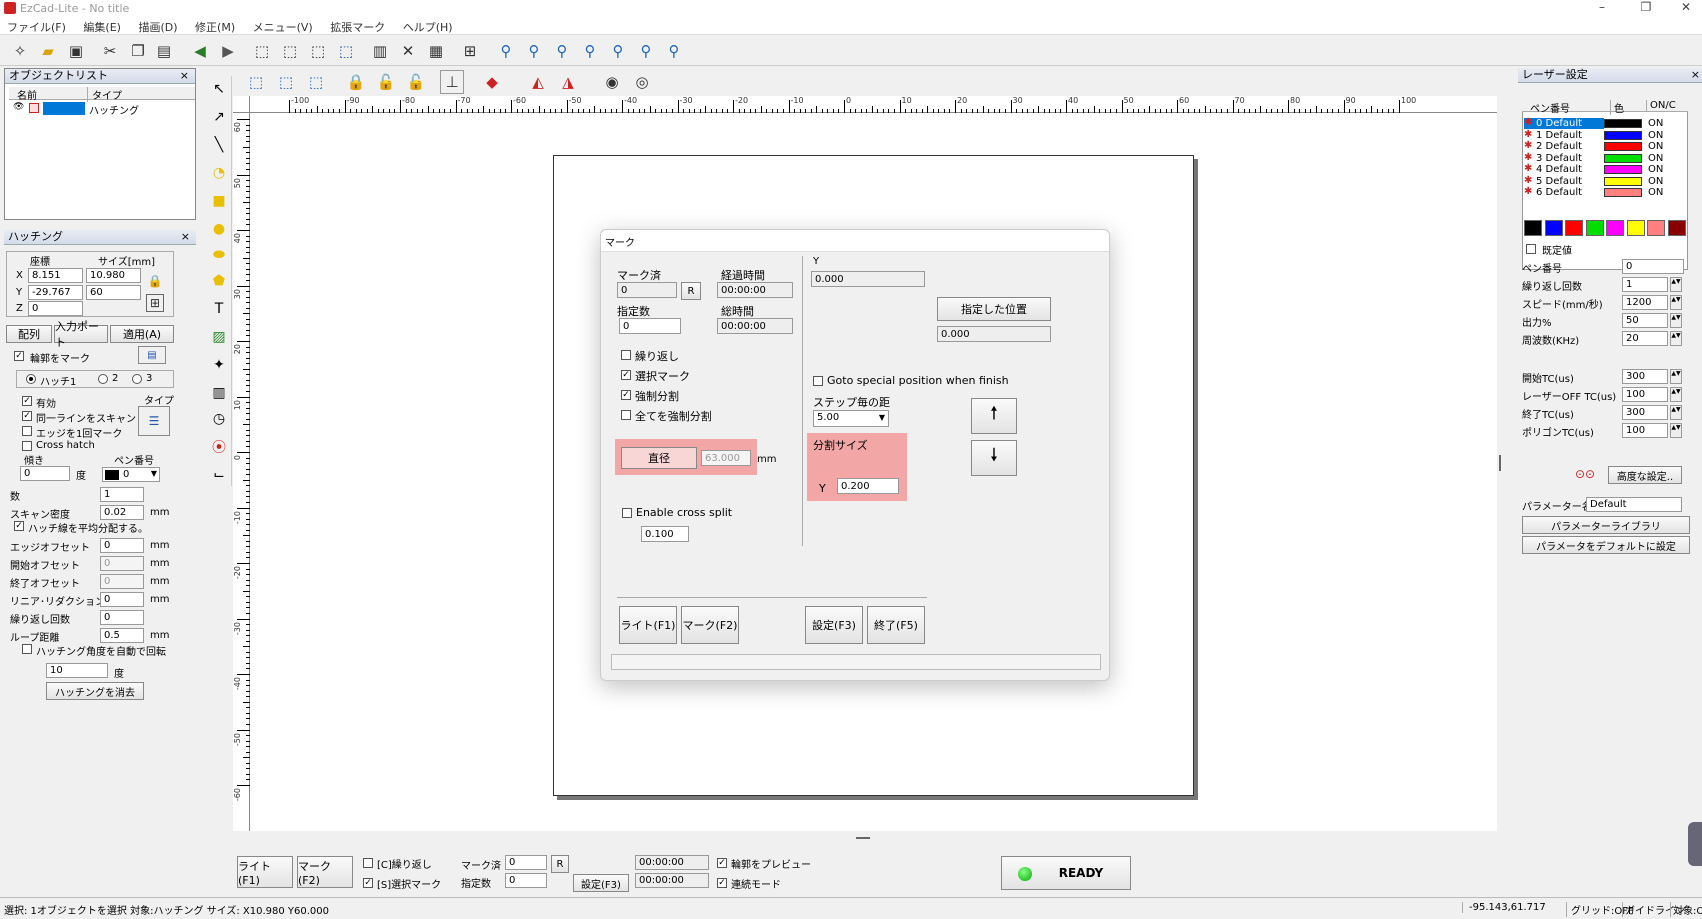 This screenshot has height=919, width=1702. Describe the element at coordinates (219, 255) in the screenshot. I see `ellipse-icon: ⬬` at that location.